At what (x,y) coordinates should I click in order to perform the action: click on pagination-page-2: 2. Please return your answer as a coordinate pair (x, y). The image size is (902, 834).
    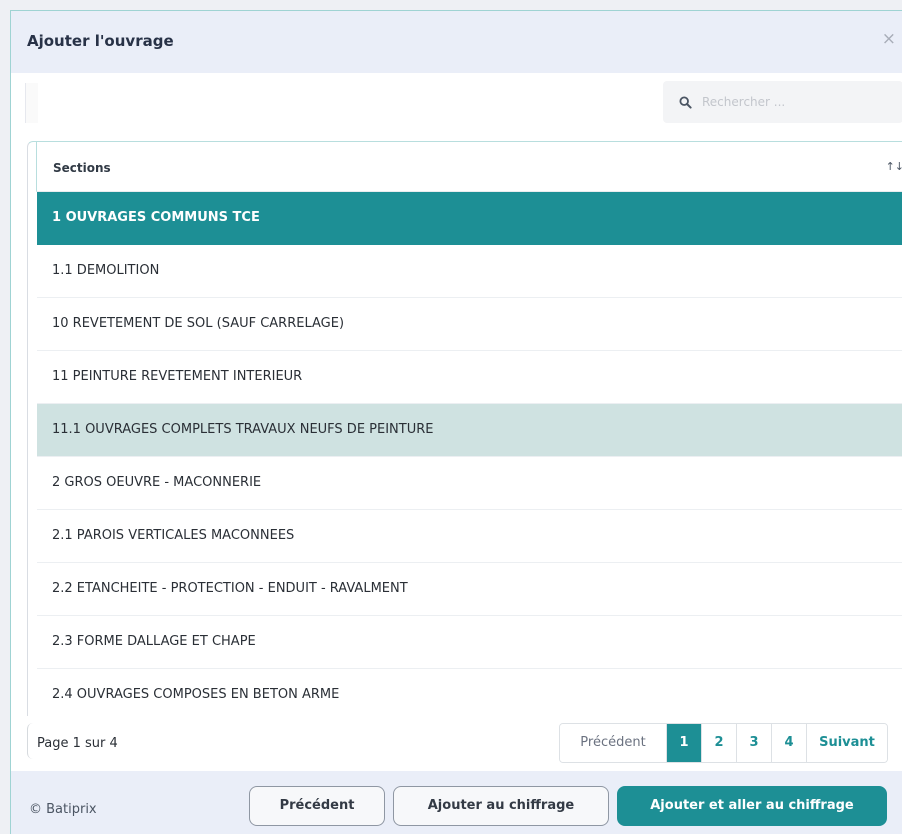
    Looking at the image, I should click on (719, 743).